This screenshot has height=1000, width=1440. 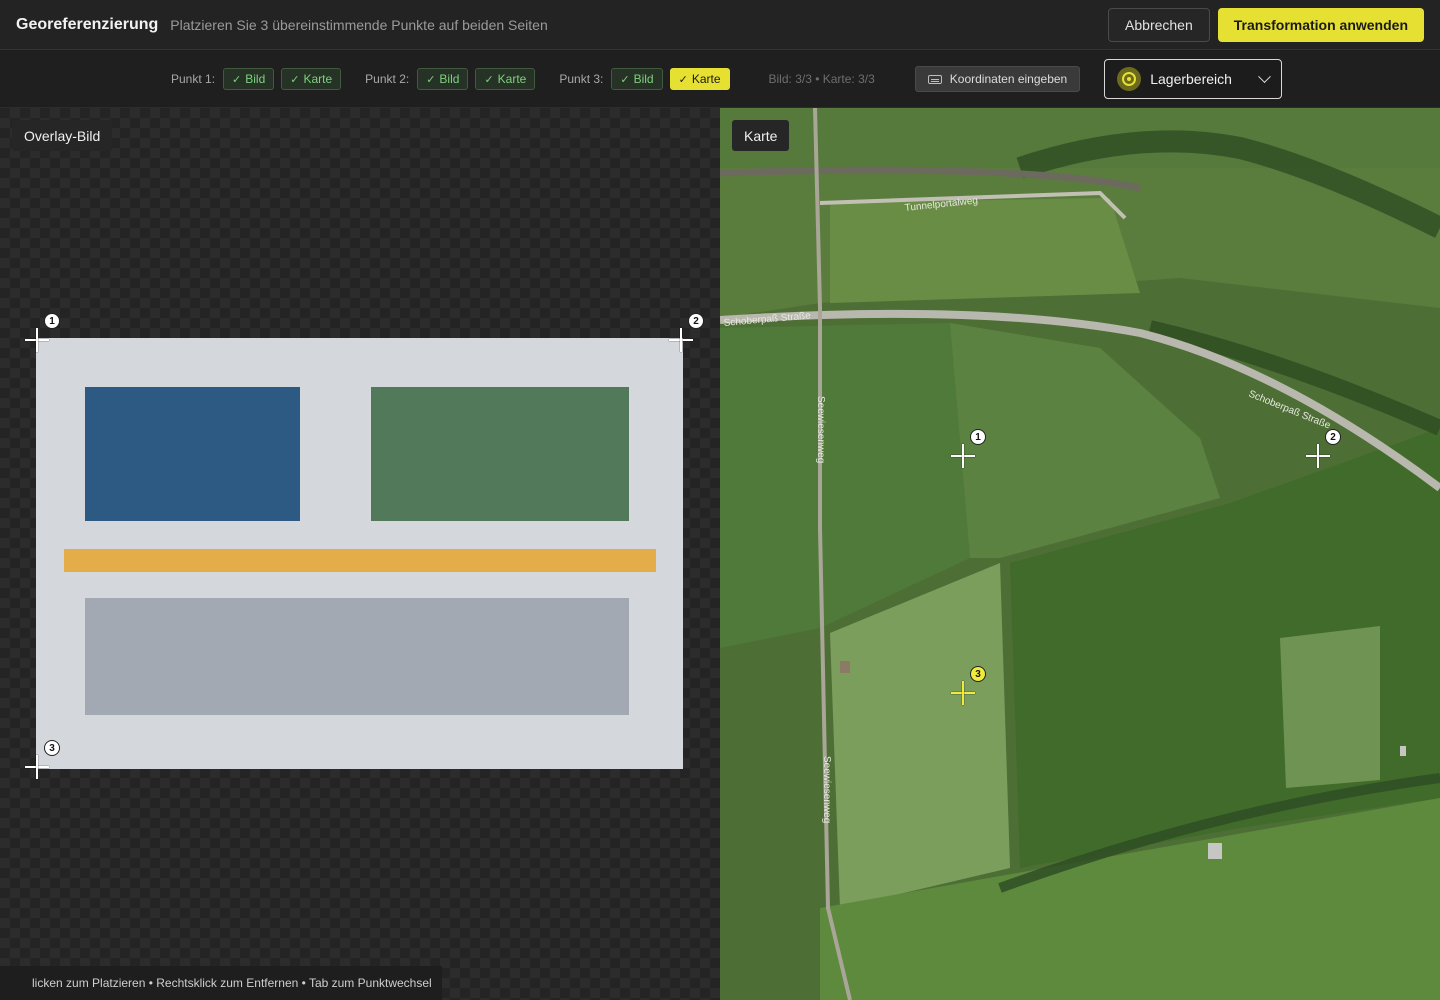 What do you see at coordinates (968, 685) in the screenshot?
I see `map-marker-3: 3` at bounding box center [968, 685].